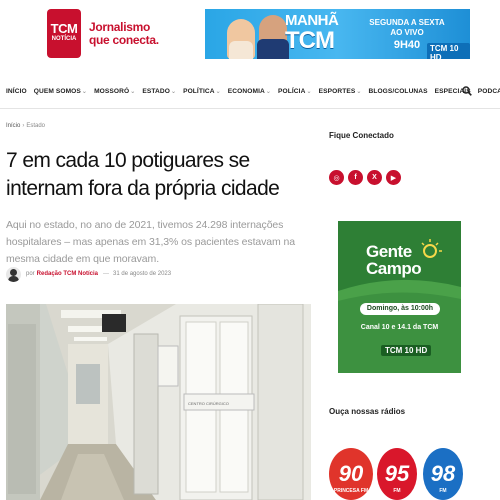  Describe the element at coordinates (389, 251) in the screenshot. I see `ad-title-line-1: Gente` at that location.